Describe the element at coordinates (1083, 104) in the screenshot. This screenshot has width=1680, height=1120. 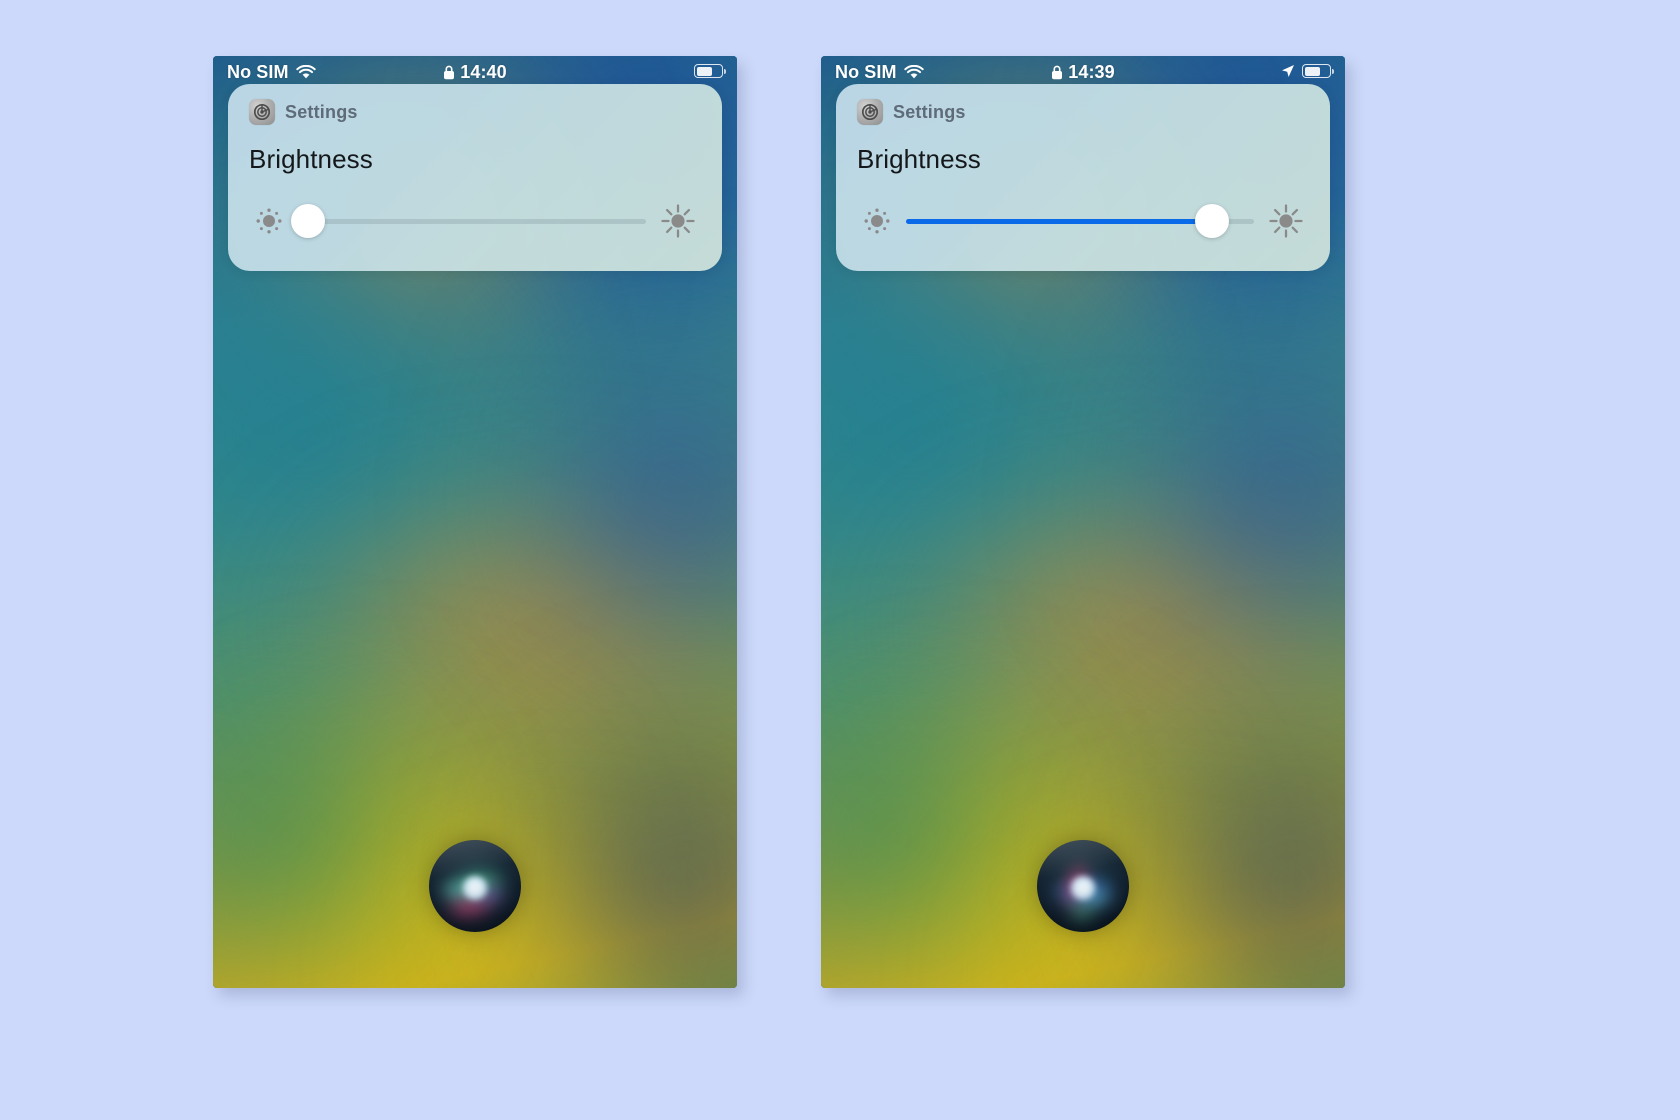
I see `banner-header-right: Settings` at that location.